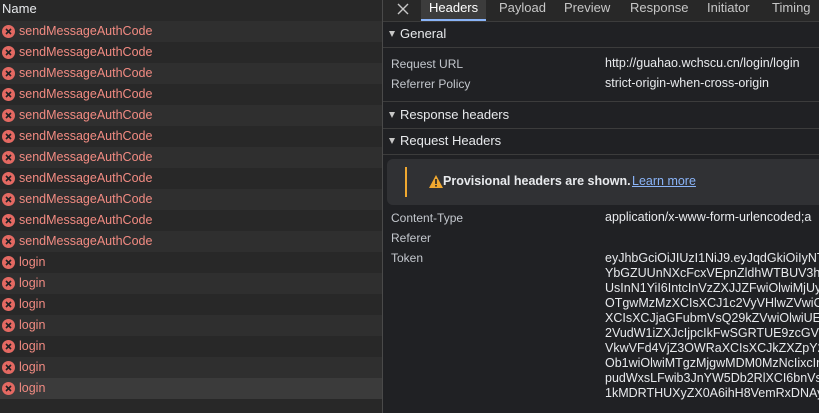  I want to click on tab-timing: Timing, so click(791, 10).